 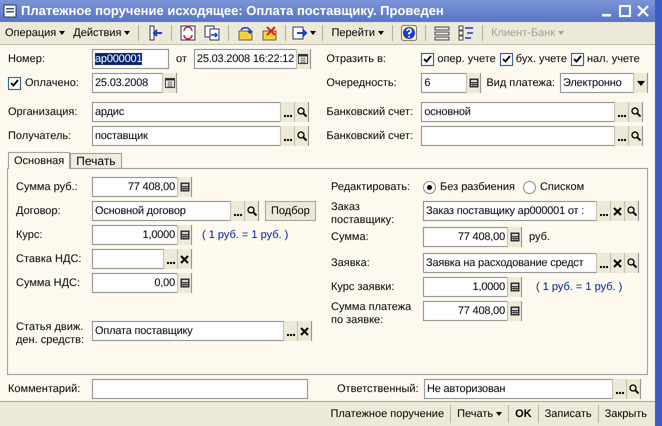 What do you see at coordinates (245, 33) in the screenshot?
I see `post-document-icon` at bounding box center [245, 33].